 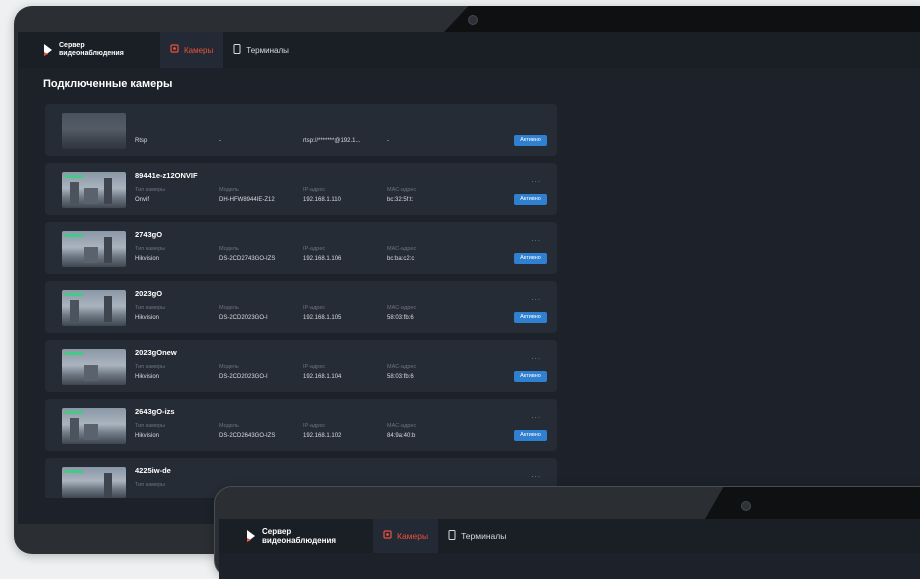 I want to click on camera-model: DH-HFW8944IE-Z12, so click(x=247, y=200).